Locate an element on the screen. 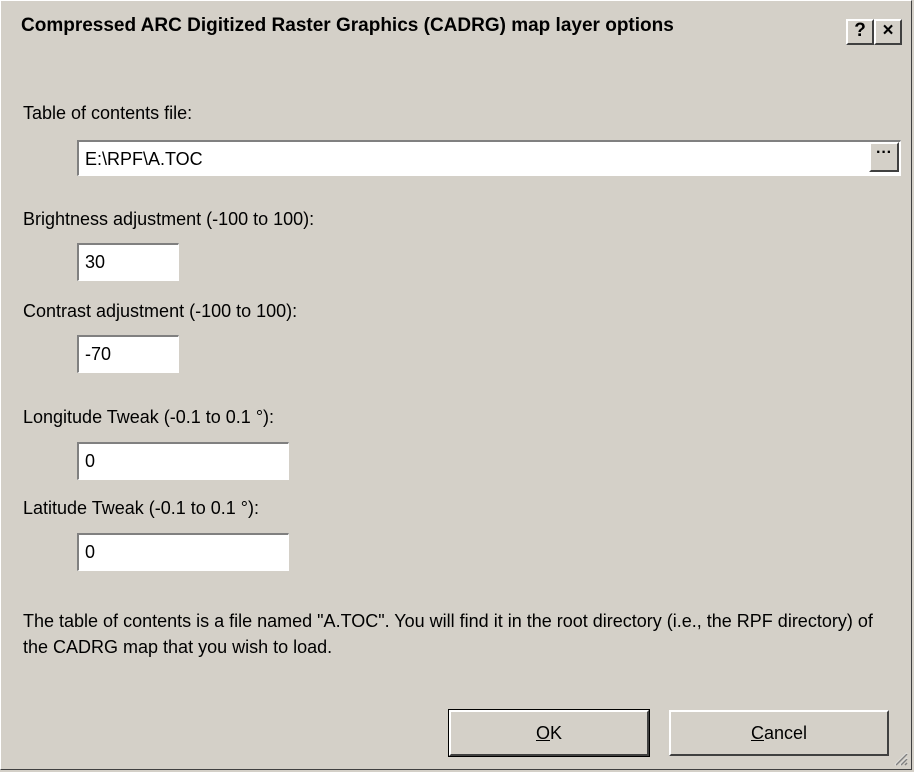 Image resolution: width=914 pixels, height=772 pixels. contrast-label: Contrast adjustment (-100 to 100): is located at coordinates (160, 311).